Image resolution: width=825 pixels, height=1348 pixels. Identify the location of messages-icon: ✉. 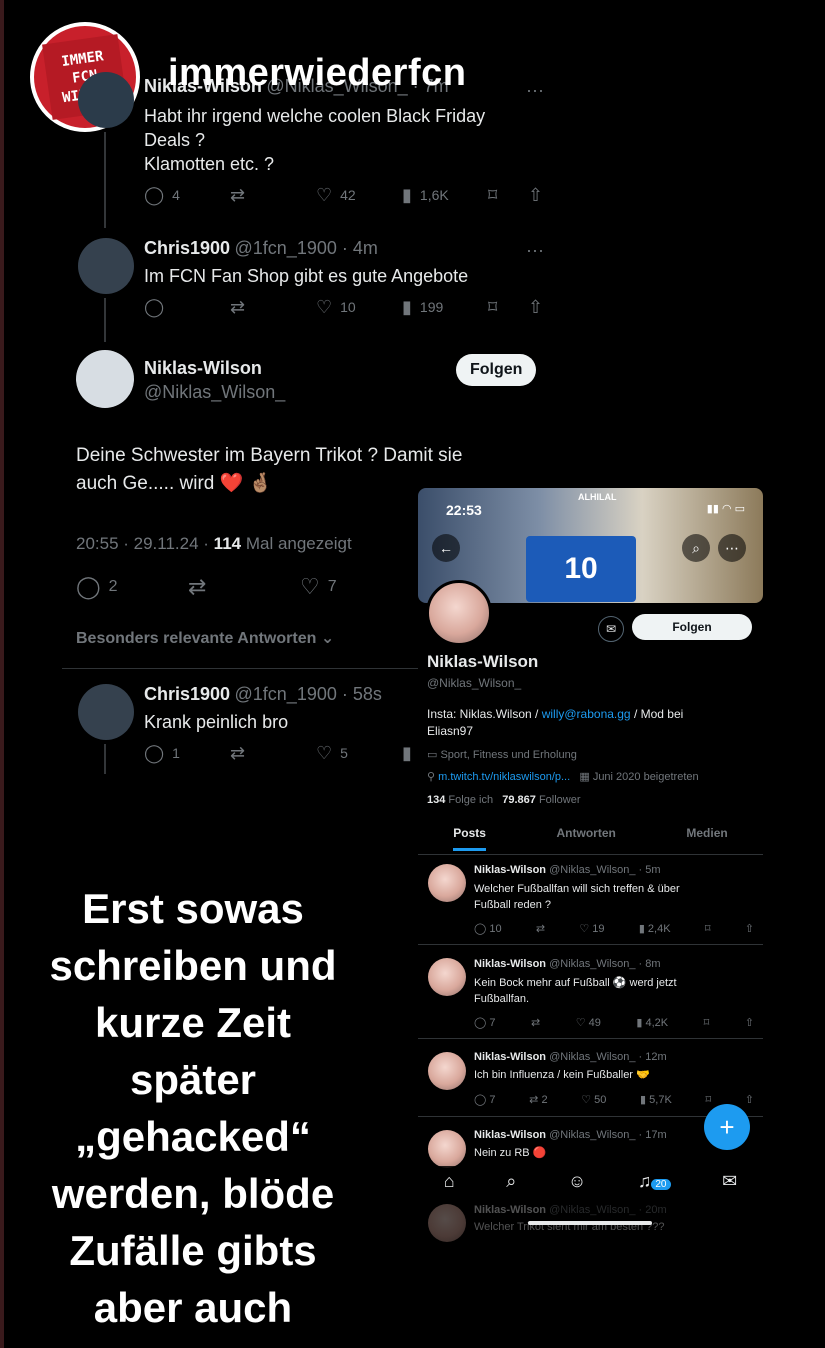
(729, 1181).